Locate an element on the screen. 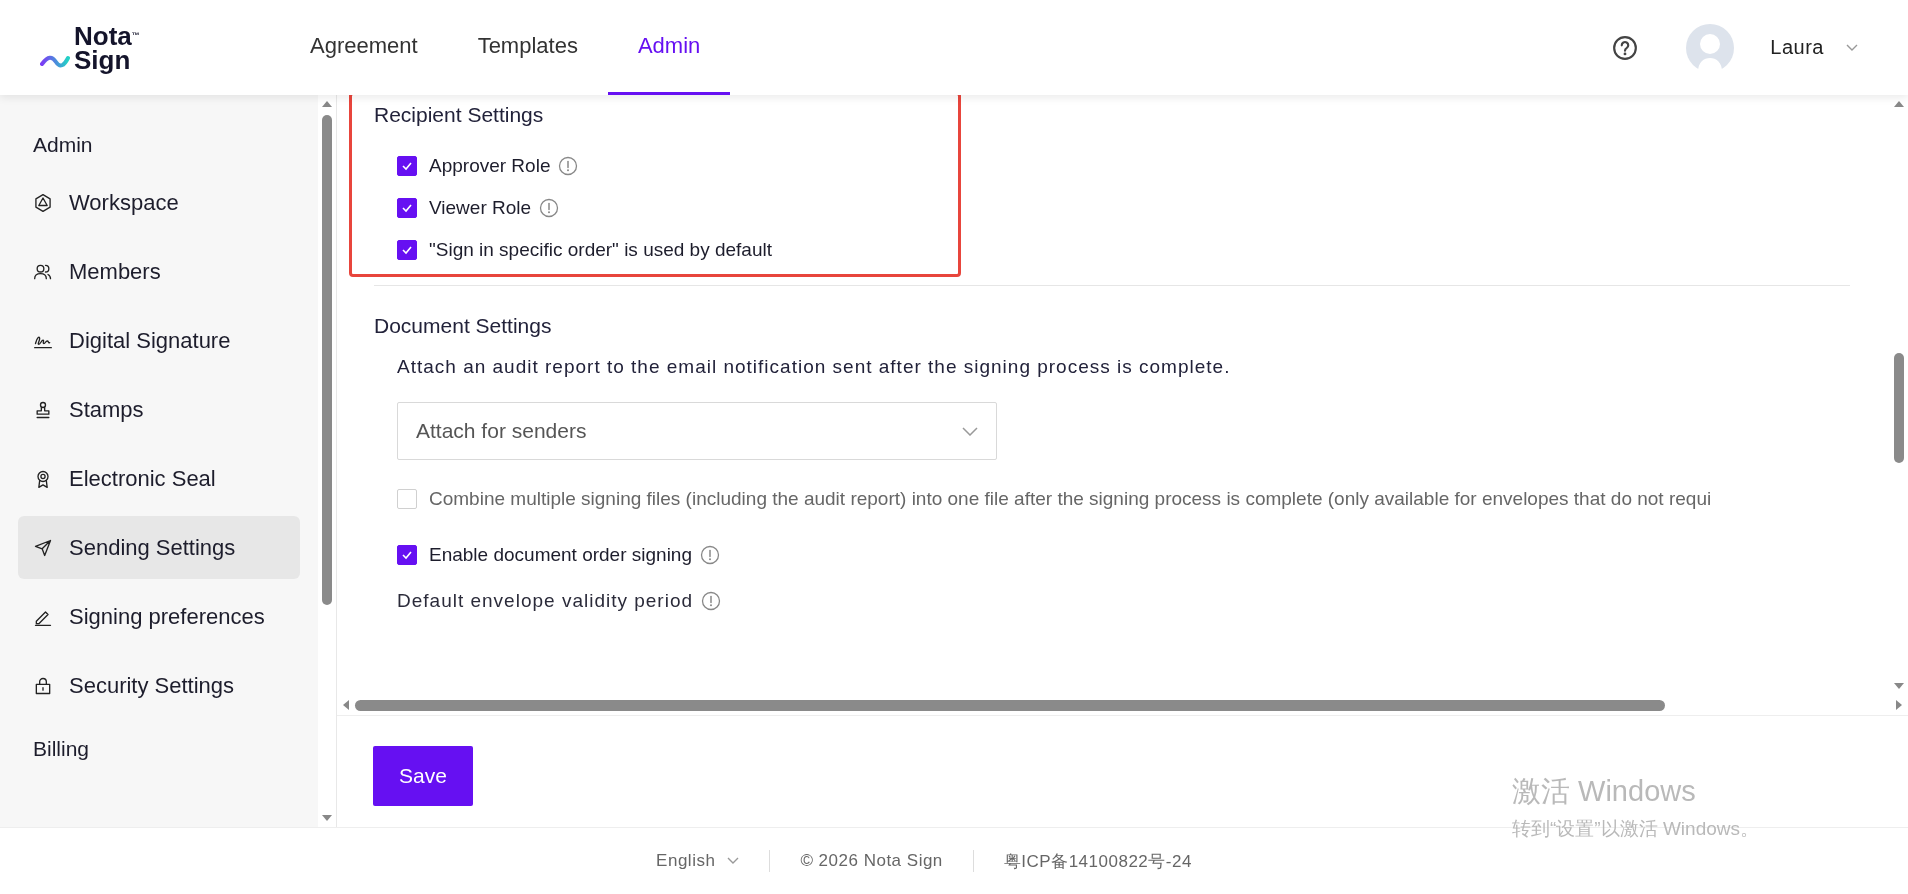  section-title: Recipient Settings is located at coordinates (459, 115).